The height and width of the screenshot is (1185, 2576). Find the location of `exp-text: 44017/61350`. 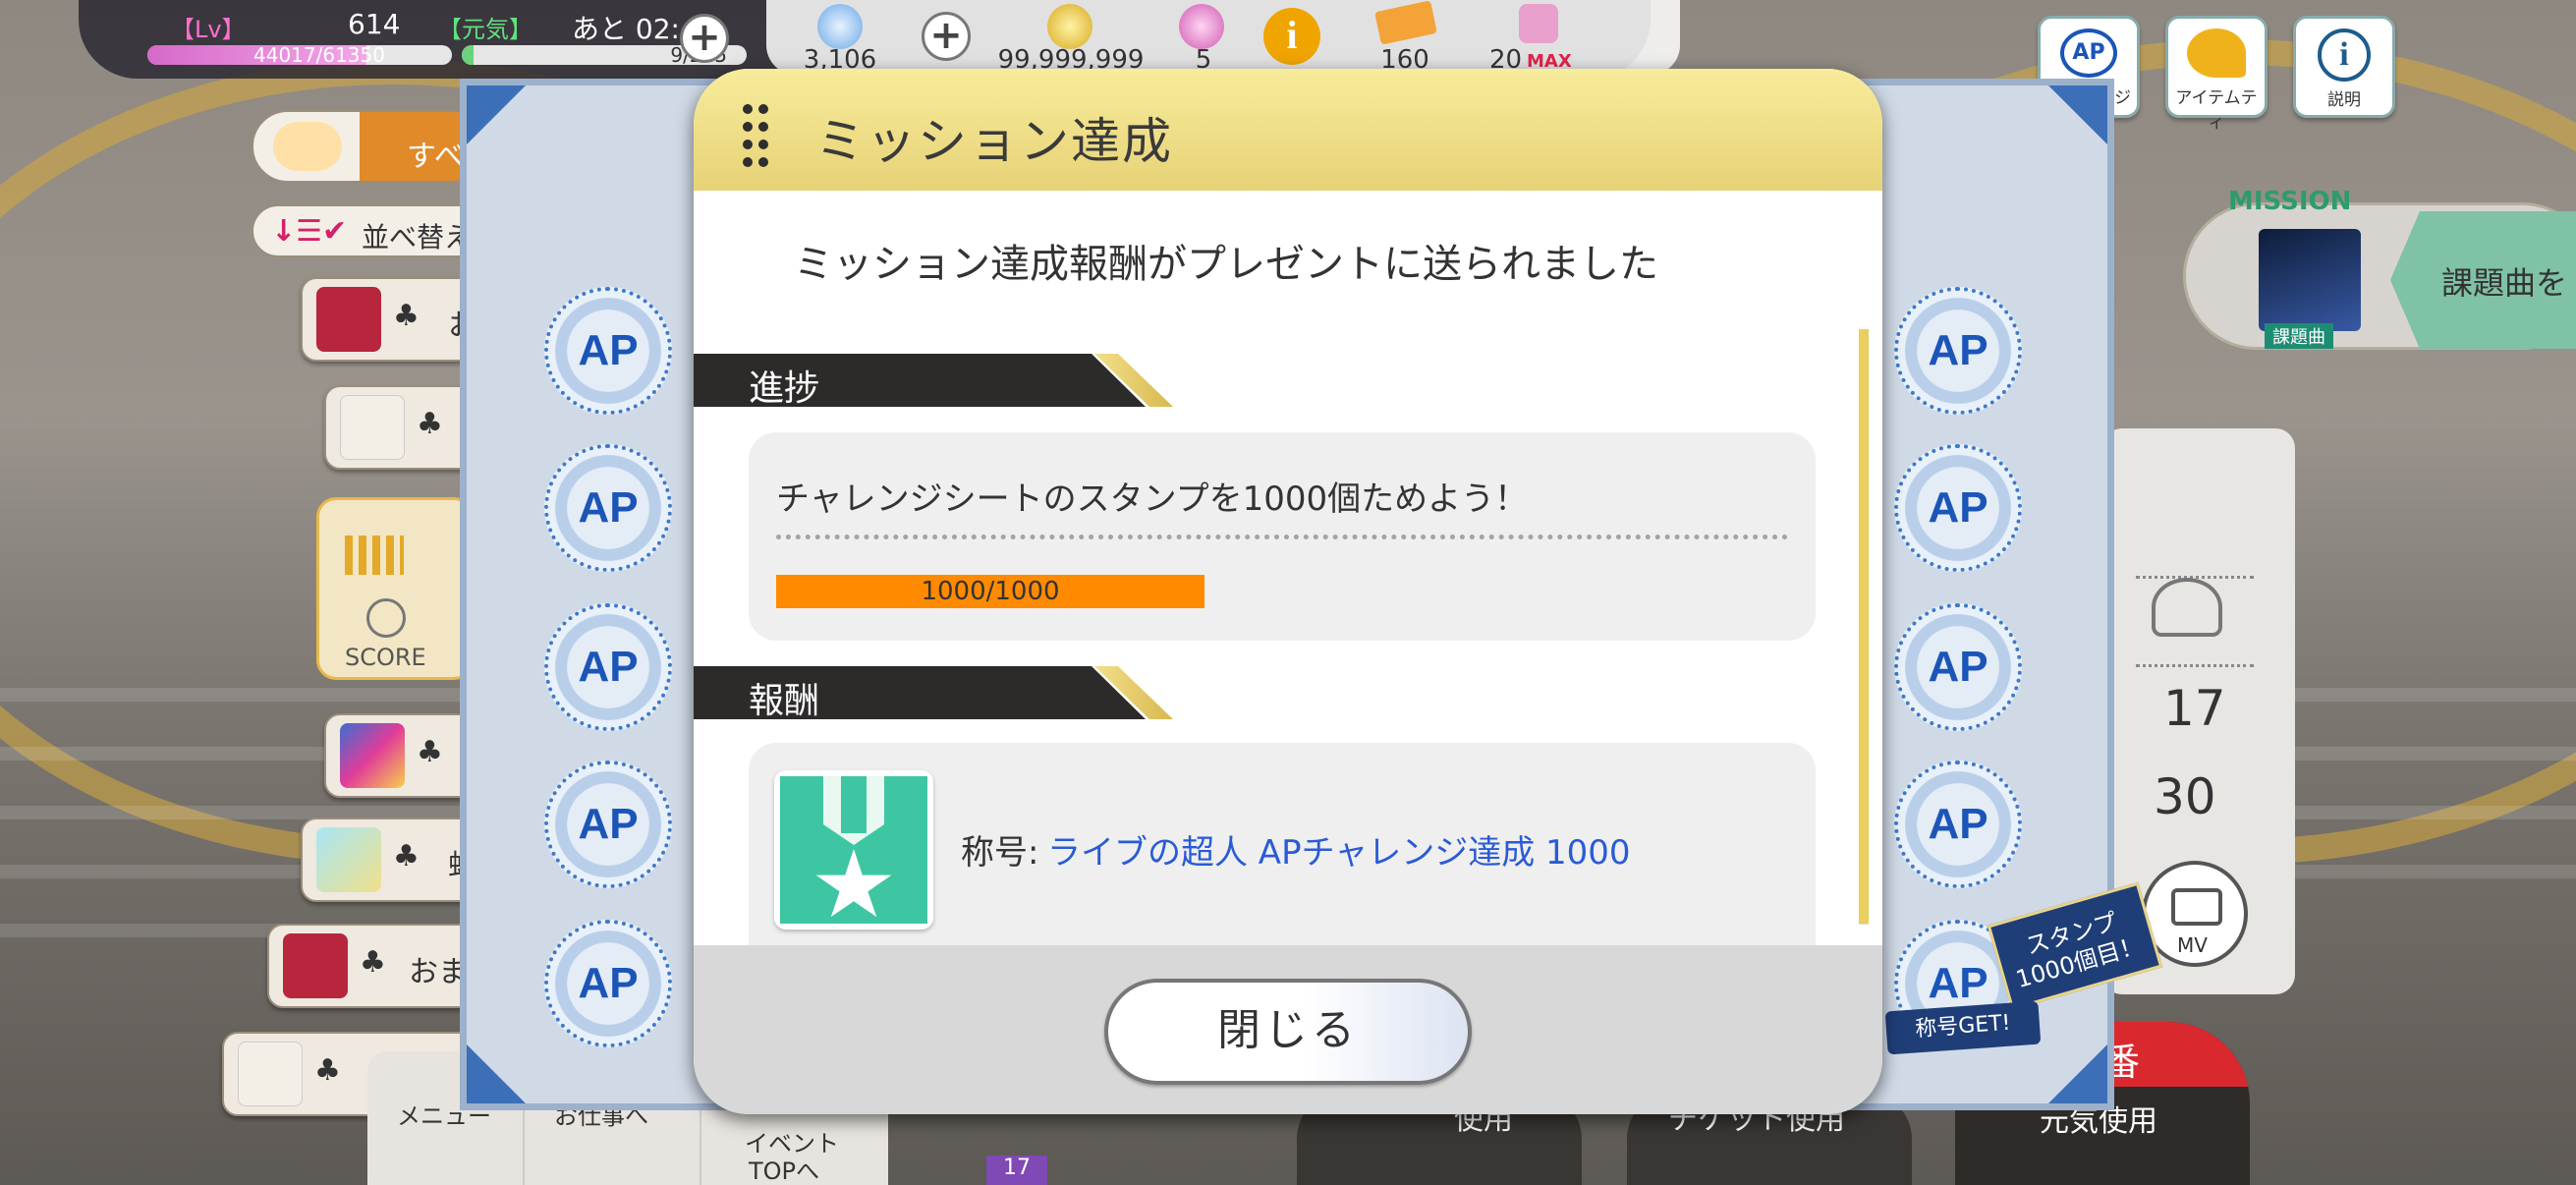

exp-text: 44017/61350 is located at coordinates (319, 55).